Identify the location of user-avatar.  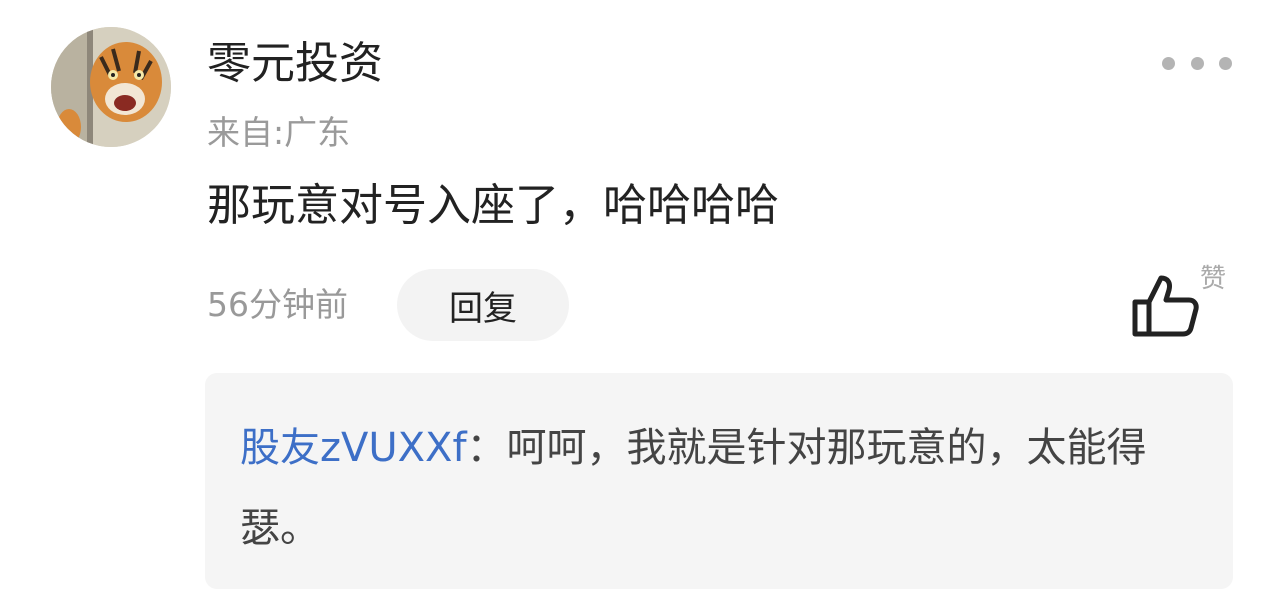
(111, 87).